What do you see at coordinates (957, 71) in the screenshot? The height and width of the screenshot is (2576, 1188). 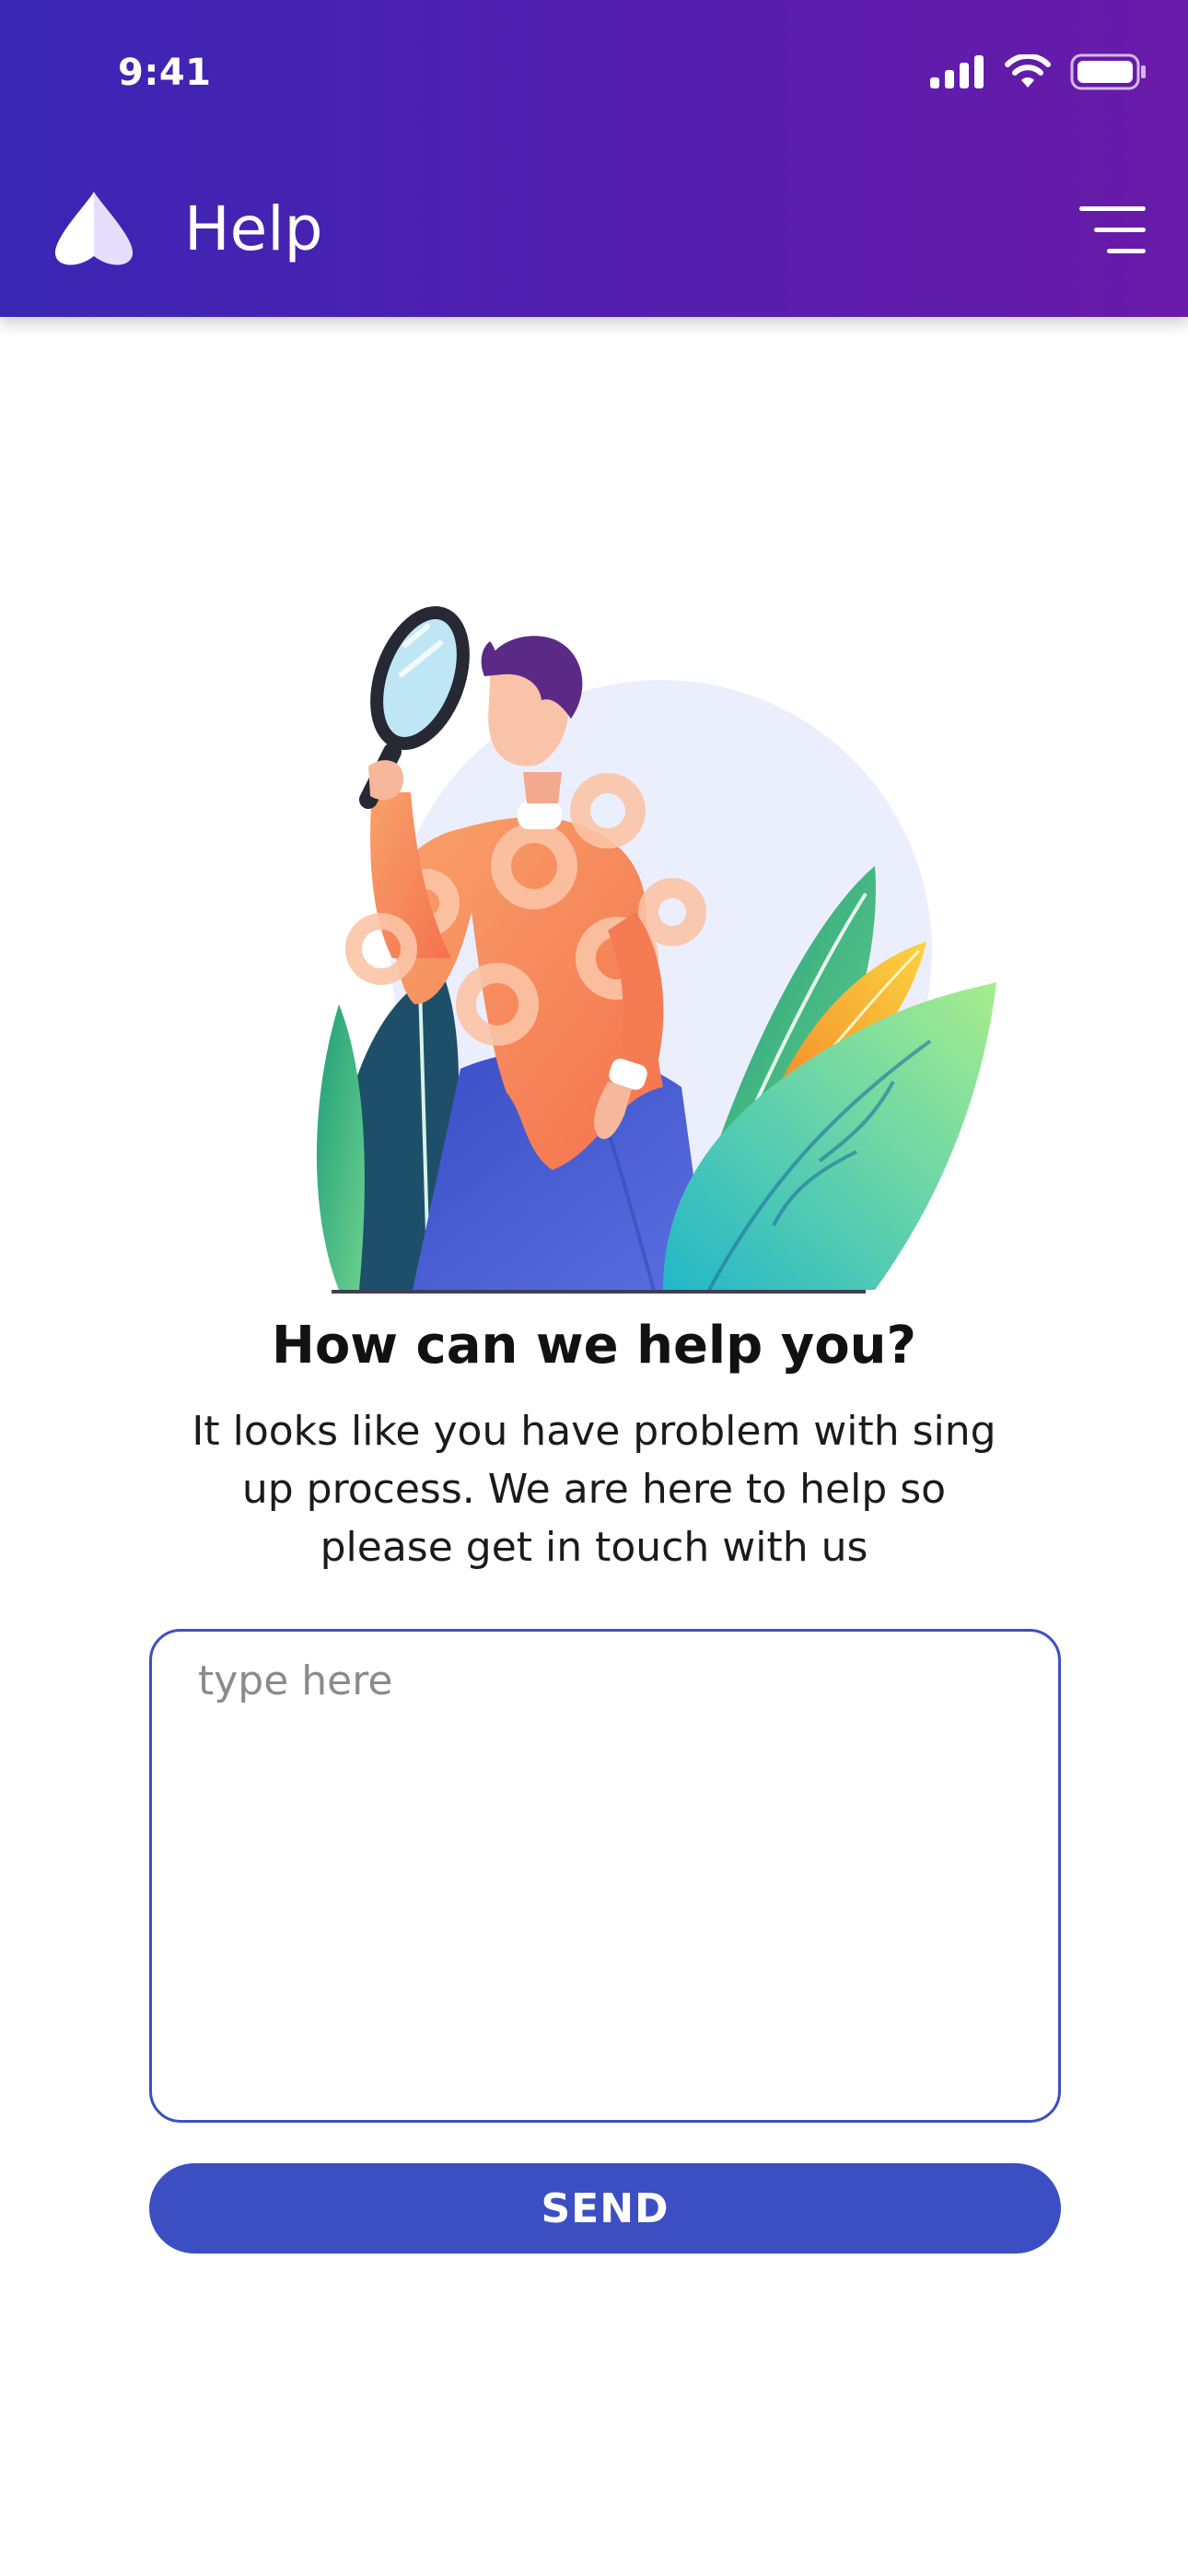 I see `cellular-signal-icon` at bounding box center [957, 71].